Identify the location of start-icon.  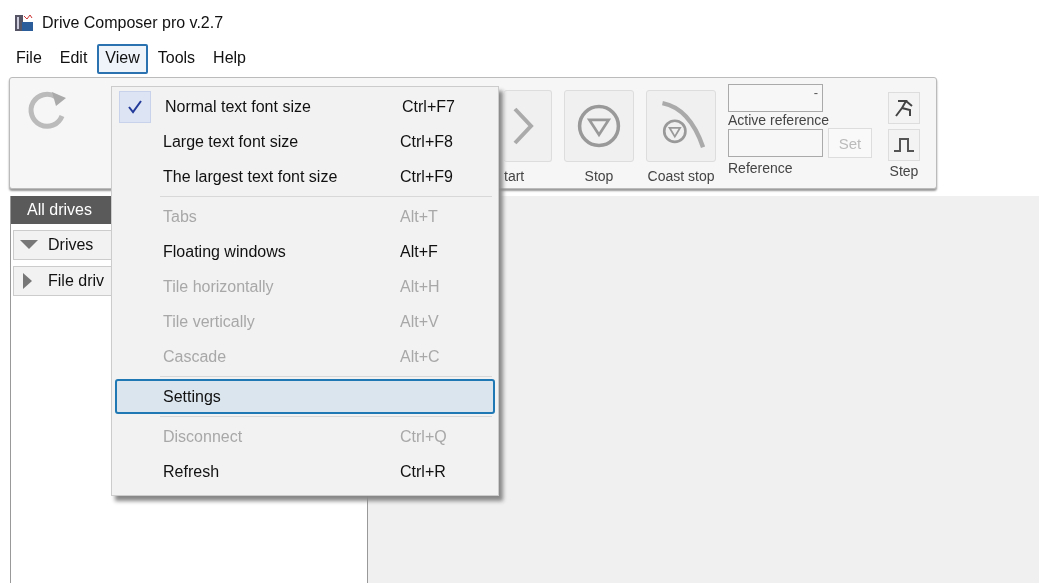
(523, 126).